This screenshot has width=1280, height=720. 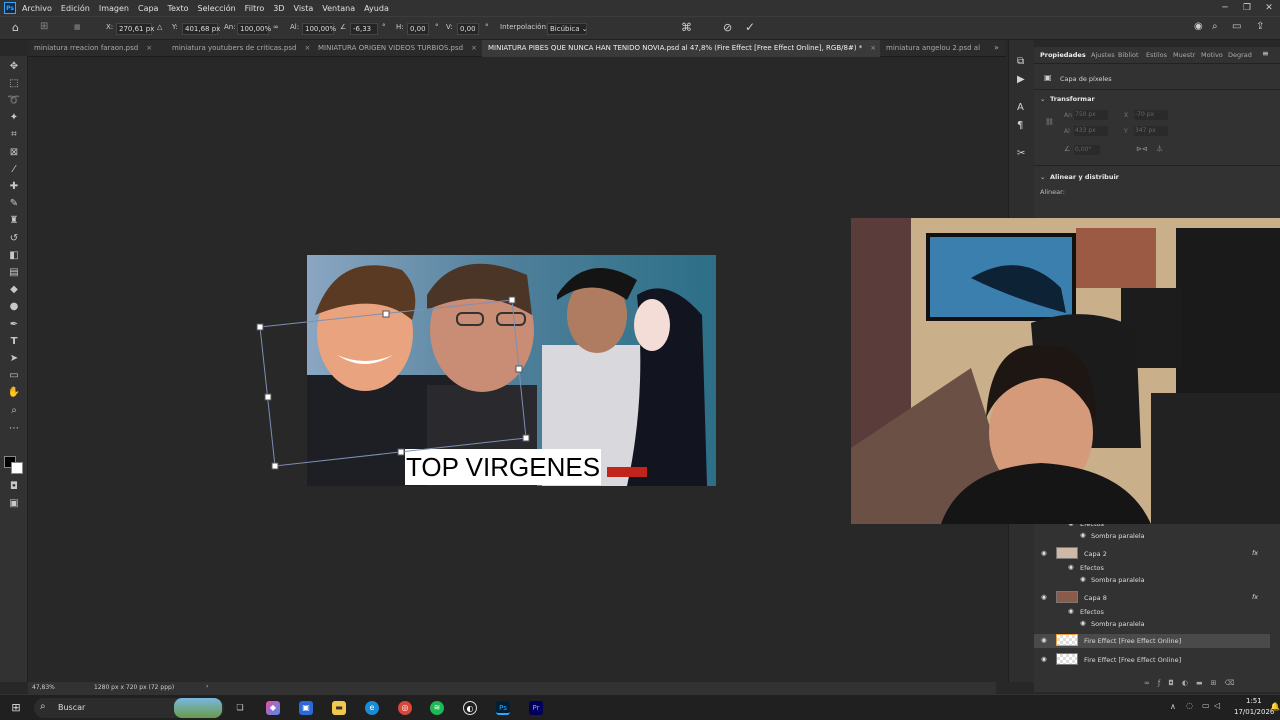 What do you see at coordinates (1159, 149) in the screenshot?
I see `flip-vertical-icon: ⏃` at bounding box center [1159, 149].